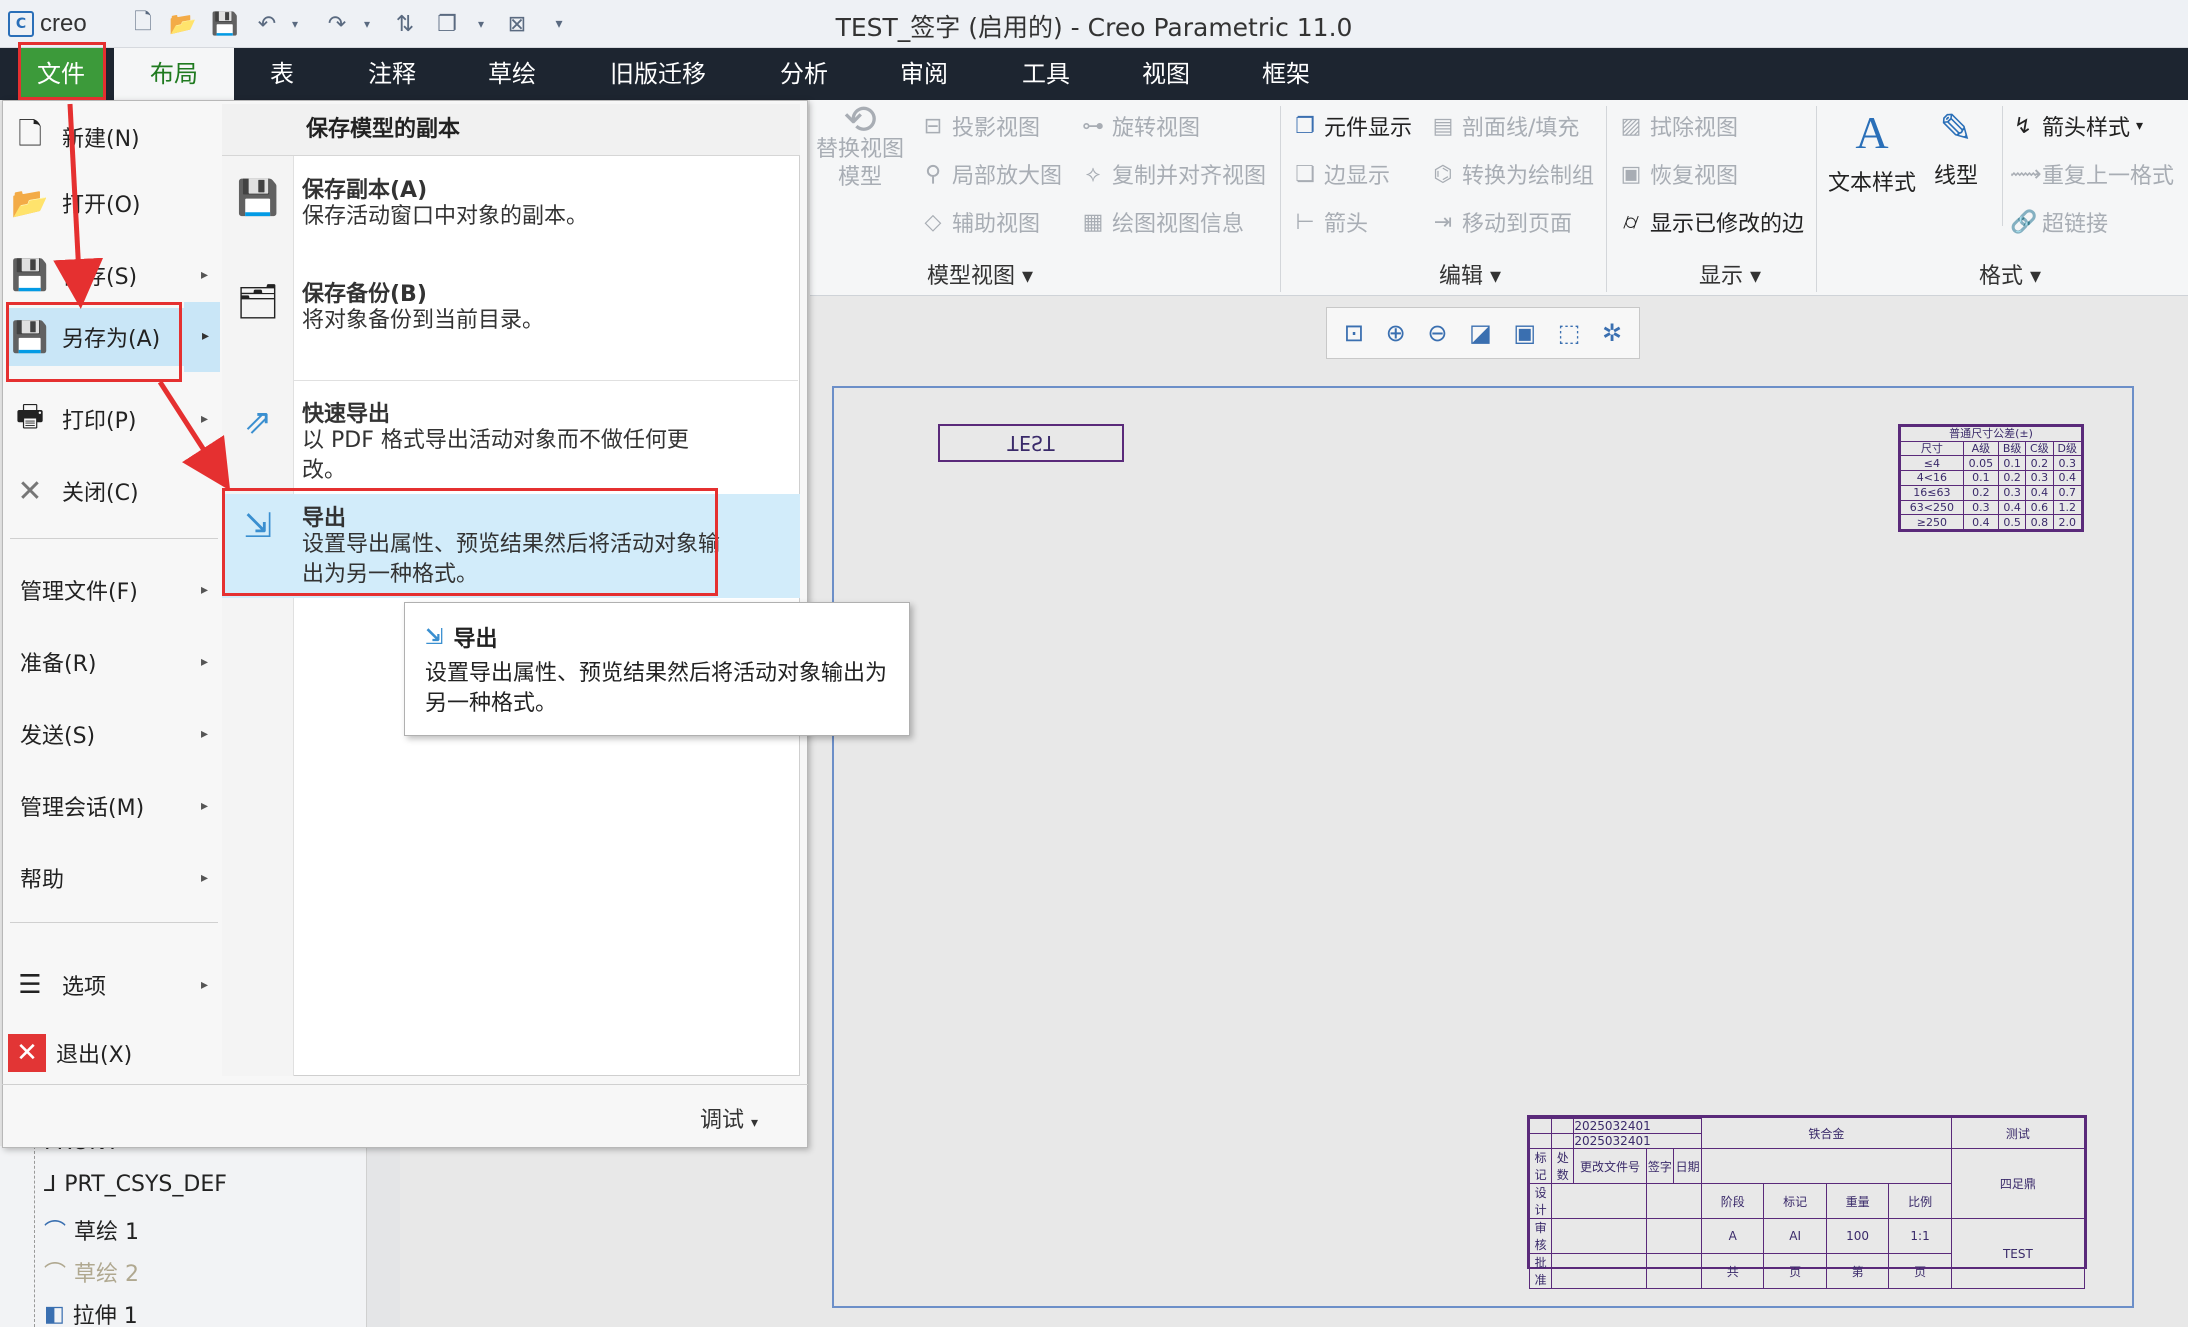 This screenshot has height=1327, width=2188. What do you see at coordinates (194, 435) in the screenshot?
I see `arrow-save-as-to-export` at bounding box center [194, 435].